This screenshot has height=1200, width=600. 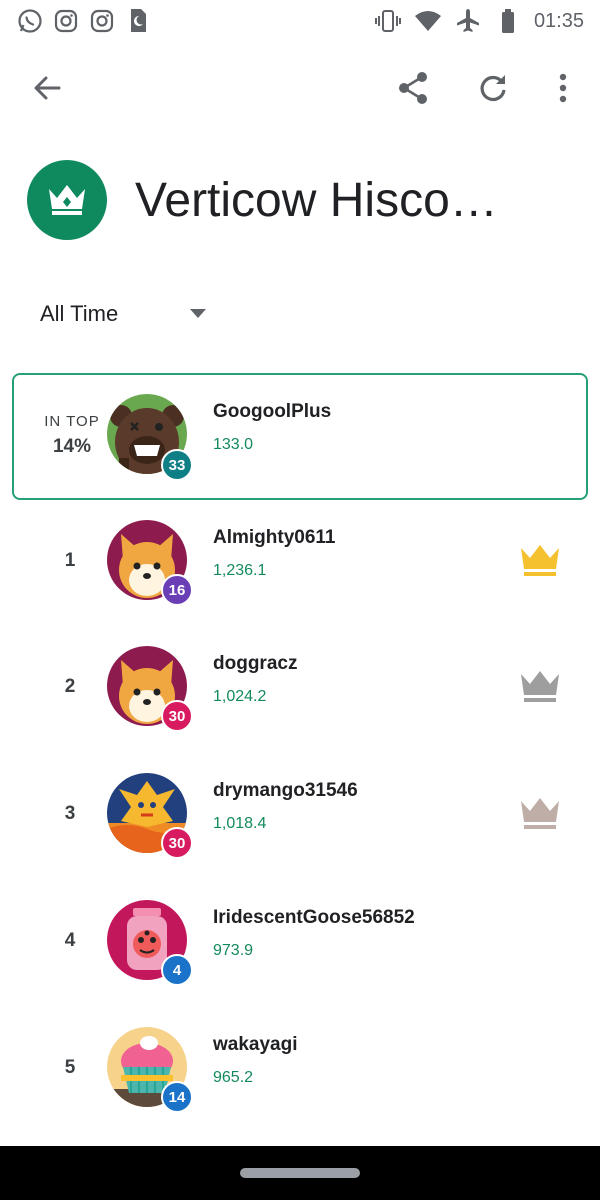 What do you see at coordinates (493, 88) in the screenshot?
I see `refresh-icon` at bounding box center [493, 88].